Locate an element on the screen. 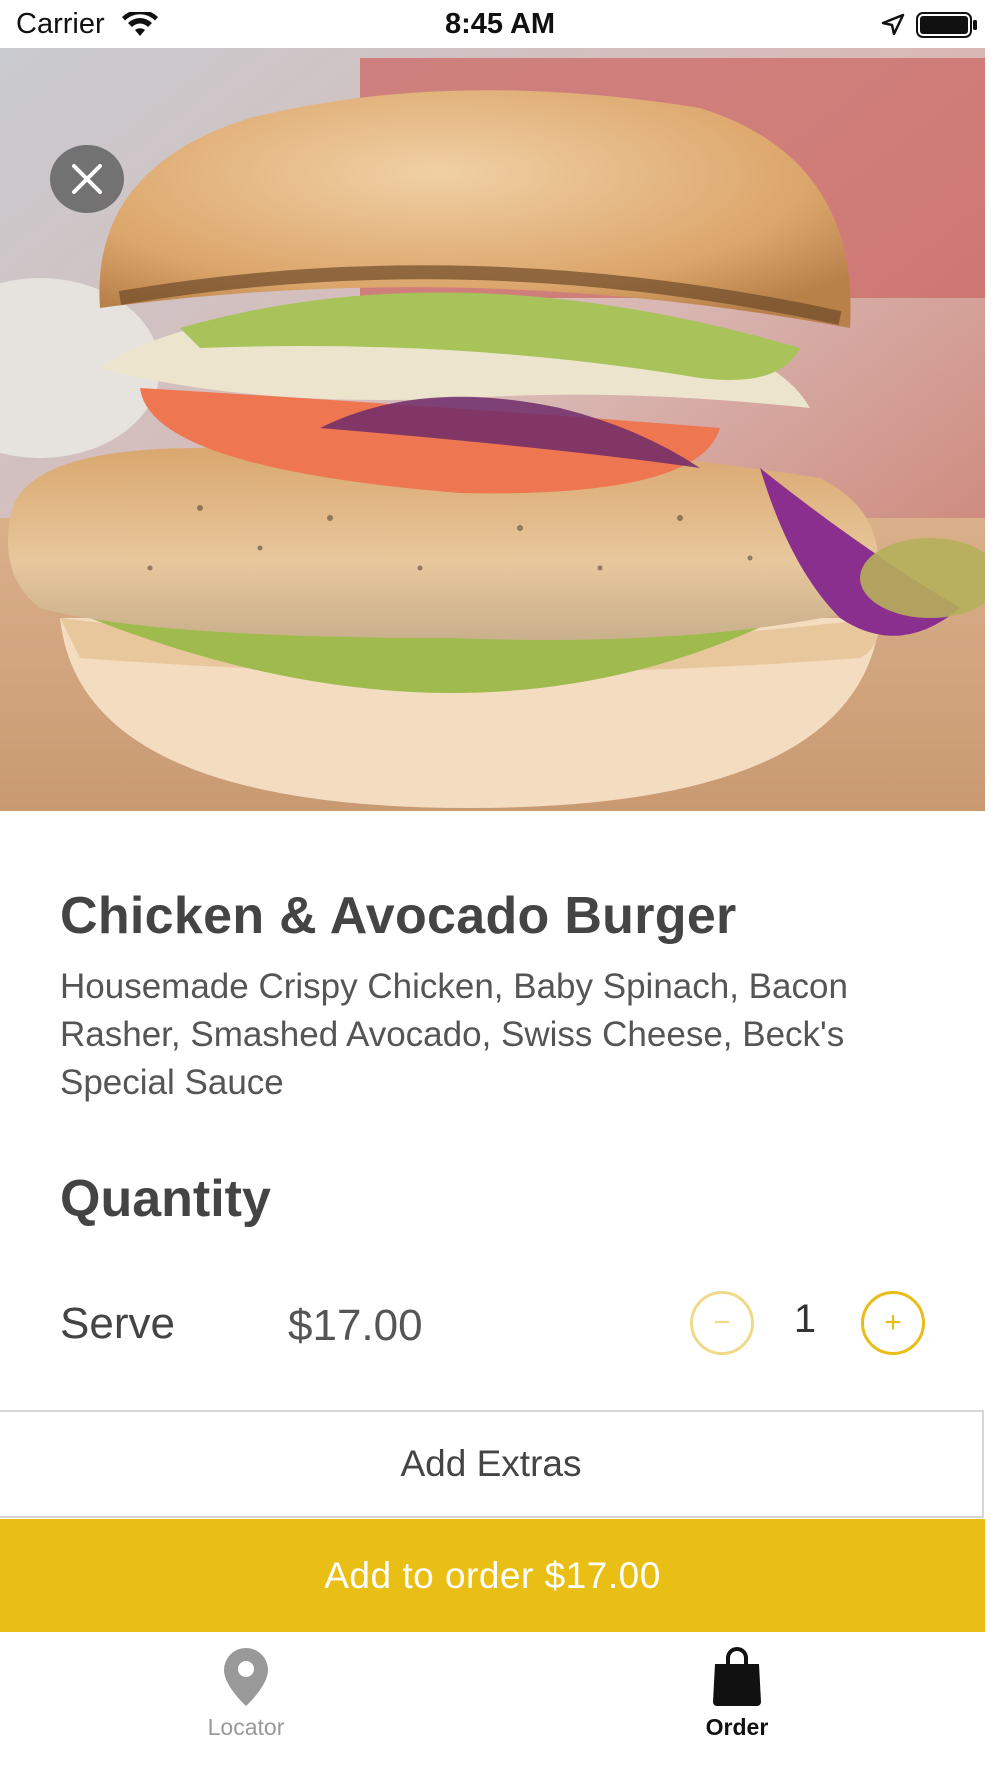  shopping-bag-icon is located at coordinates (737, 1676).